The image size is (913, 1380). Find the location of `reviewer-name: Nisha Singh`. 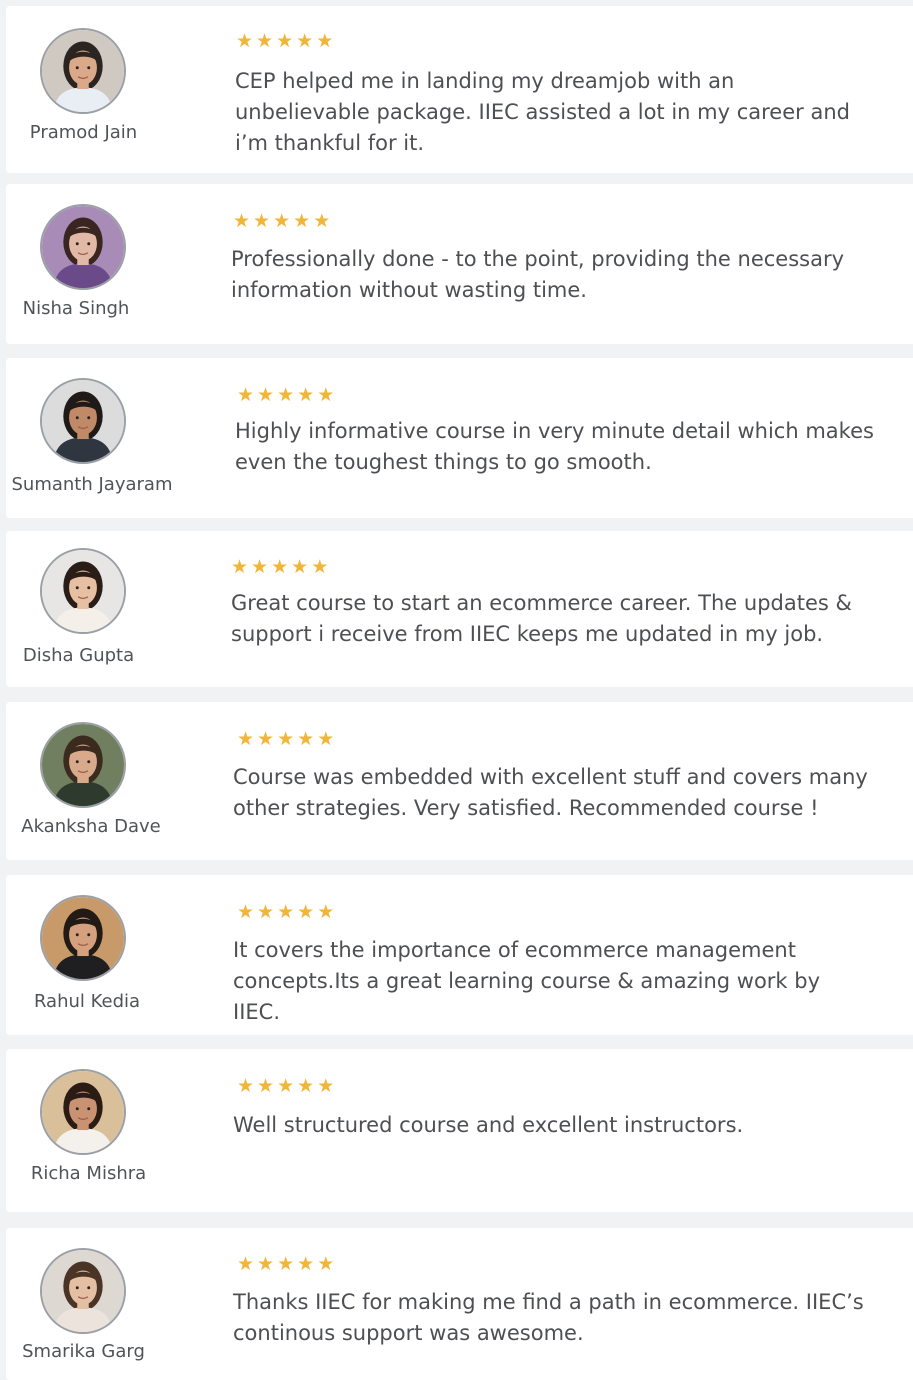

reviewer-name: Nisha Singh is located at coordinates (76, 308).